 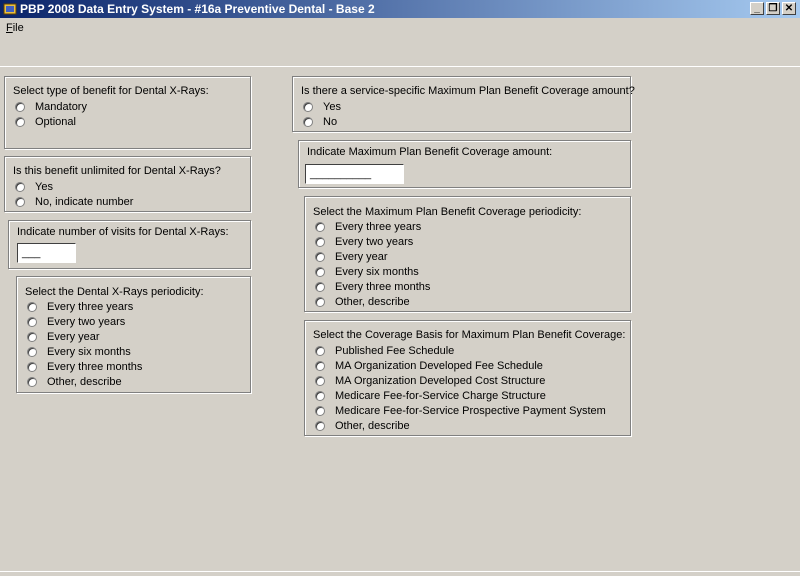 What do you see at coordinates (84, 202) in the screenshot?
I see `radio-label: No, indicate number` at bounding box center [84, 202].